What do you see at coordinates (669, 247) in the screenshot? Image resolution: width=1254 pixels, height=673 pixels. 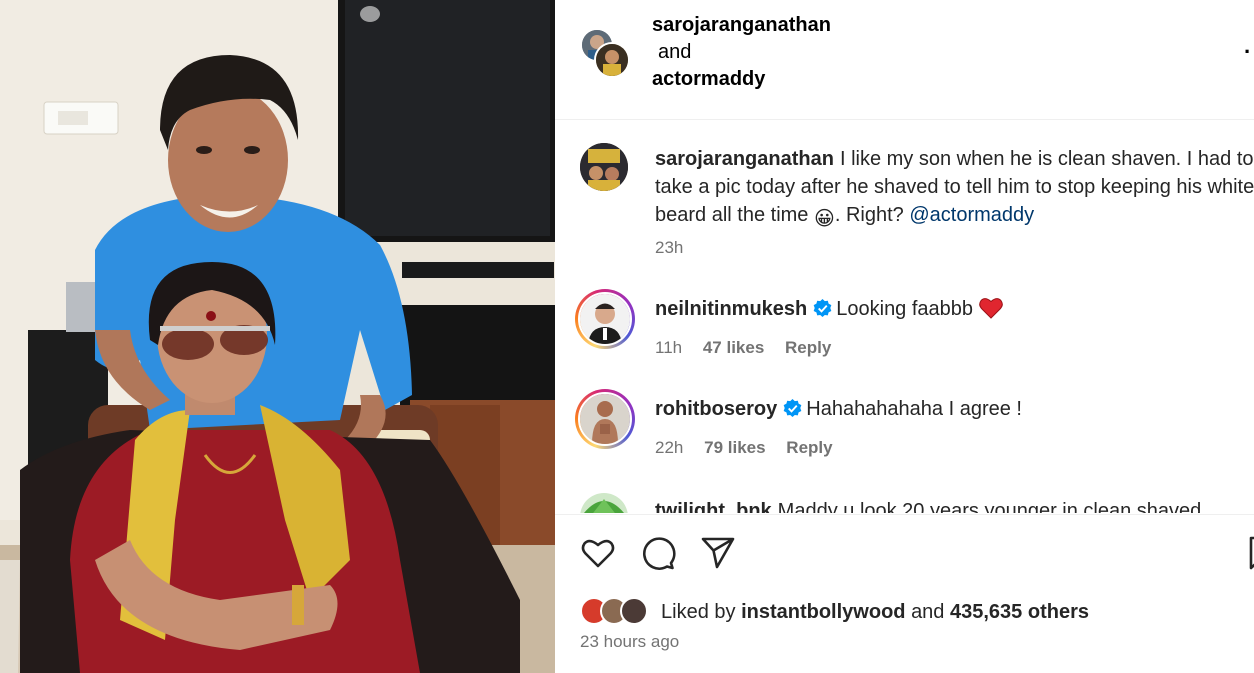 I see `caption-time: 23h` at bounding box center [669, 247].